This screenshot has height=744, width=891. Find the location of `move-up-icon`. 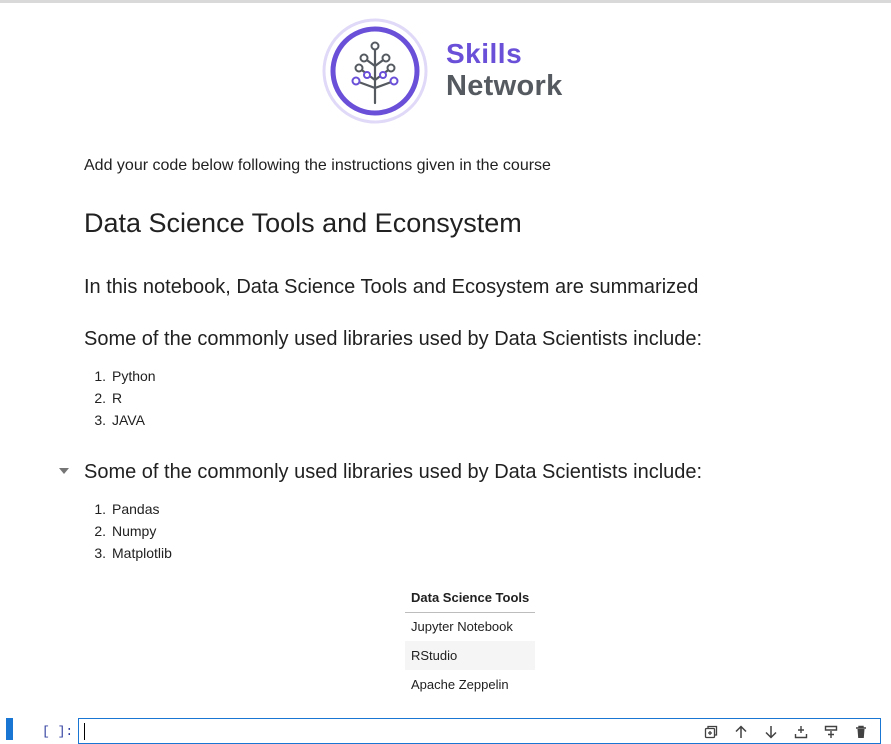

move-up-icon is located at coordinates (741, 731).